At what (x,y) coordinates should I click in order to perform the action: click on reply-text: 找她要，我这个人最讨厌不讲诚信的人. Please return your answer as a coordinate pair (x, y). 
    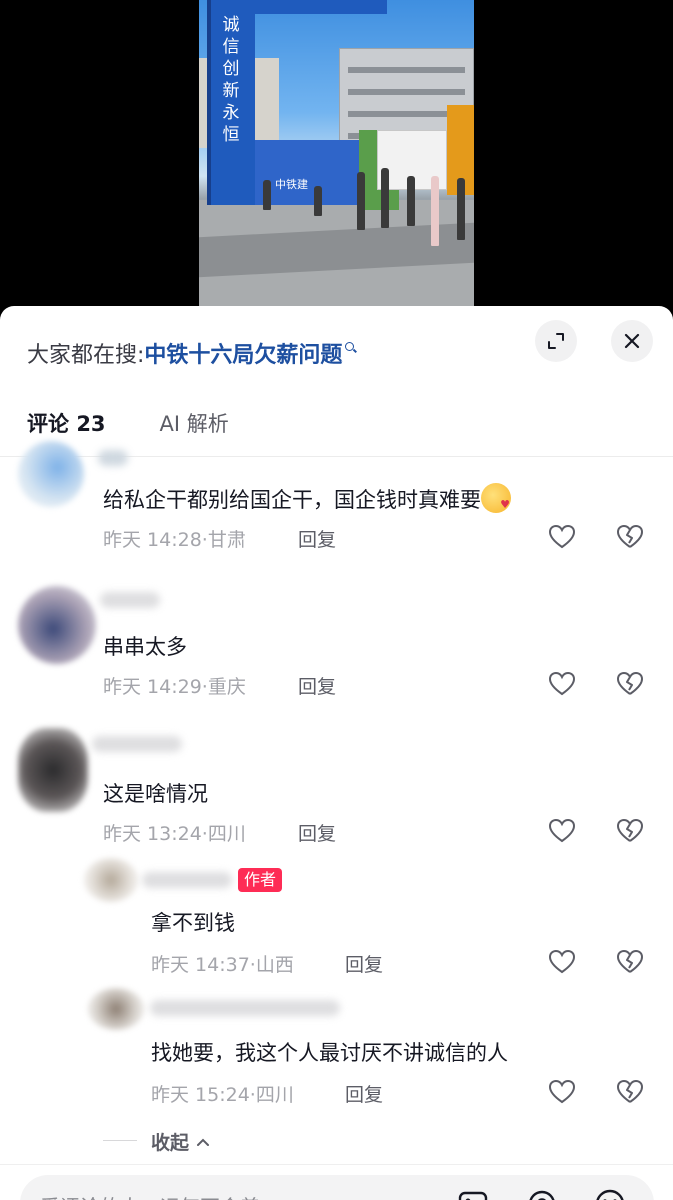
    Looking at the image, I should click on (329, 1053).